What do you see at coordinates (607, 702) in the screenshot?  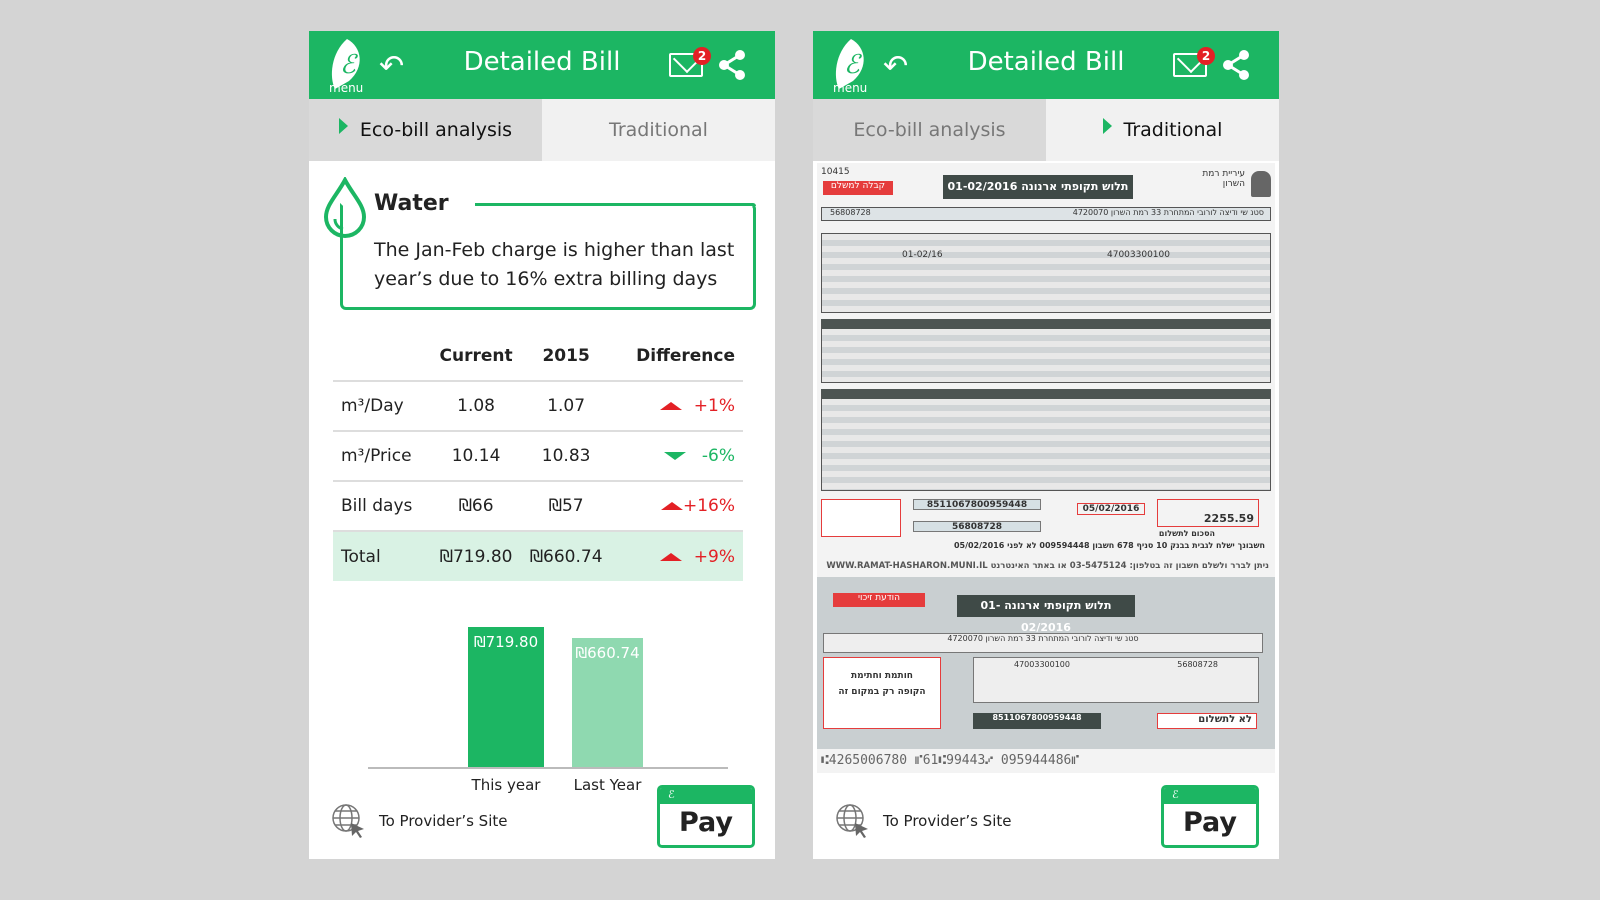 I see `bar-last-year: ₪660.74` at bounding box center [607, 702].